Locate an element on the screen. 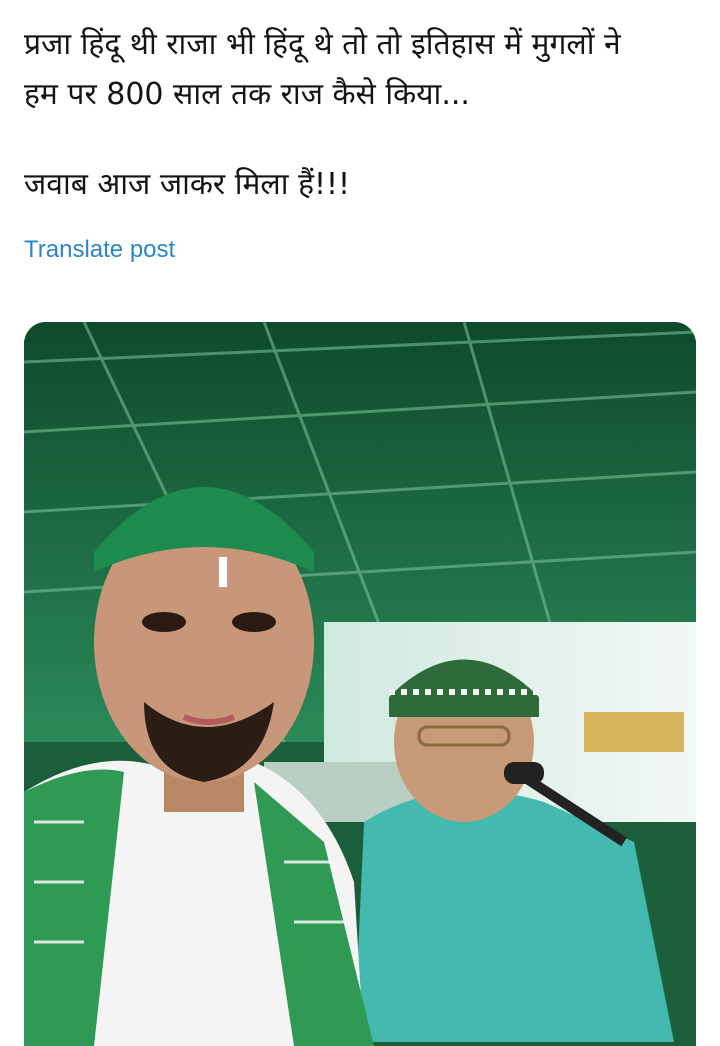 Image resolution: width=720 pixels, height=1046 pixels. translate-post-link: Translate post is located at coordinates (99, 250).